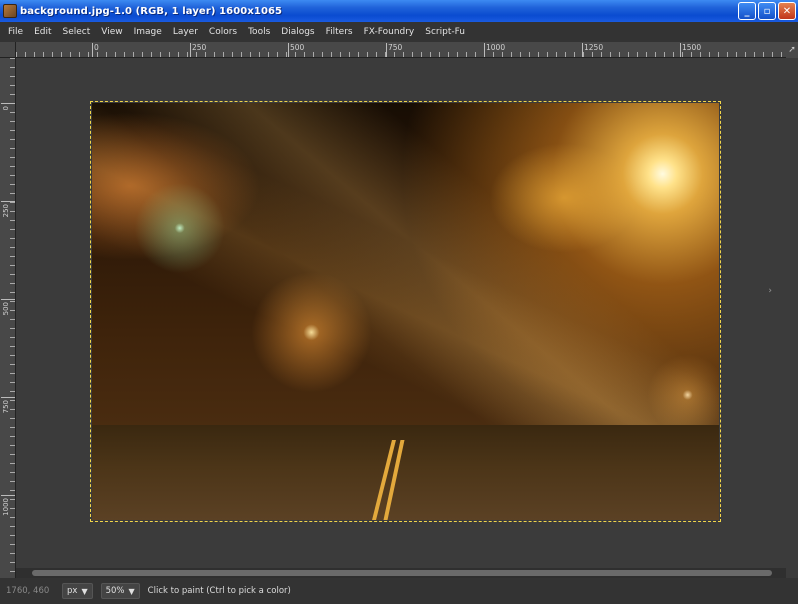 This screenshot has height=604, width=798. I want to click on window-controls: _ ▫ ✕, so click(767, 11).